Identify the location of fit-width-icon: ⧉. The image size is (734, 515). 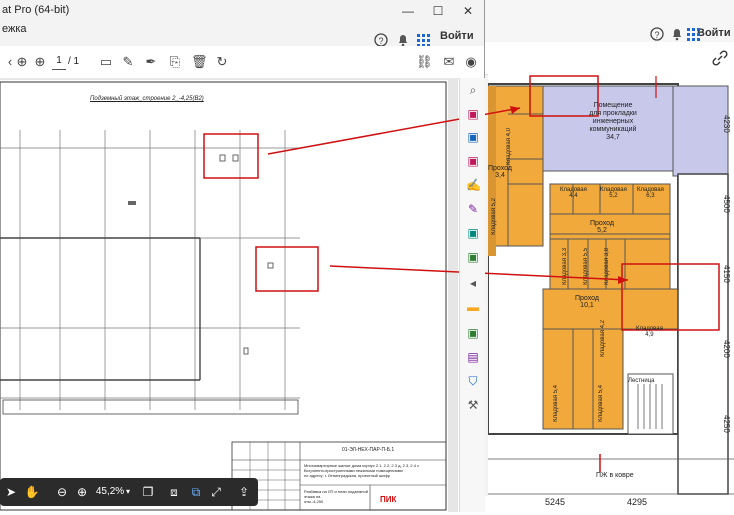
(196, 492).